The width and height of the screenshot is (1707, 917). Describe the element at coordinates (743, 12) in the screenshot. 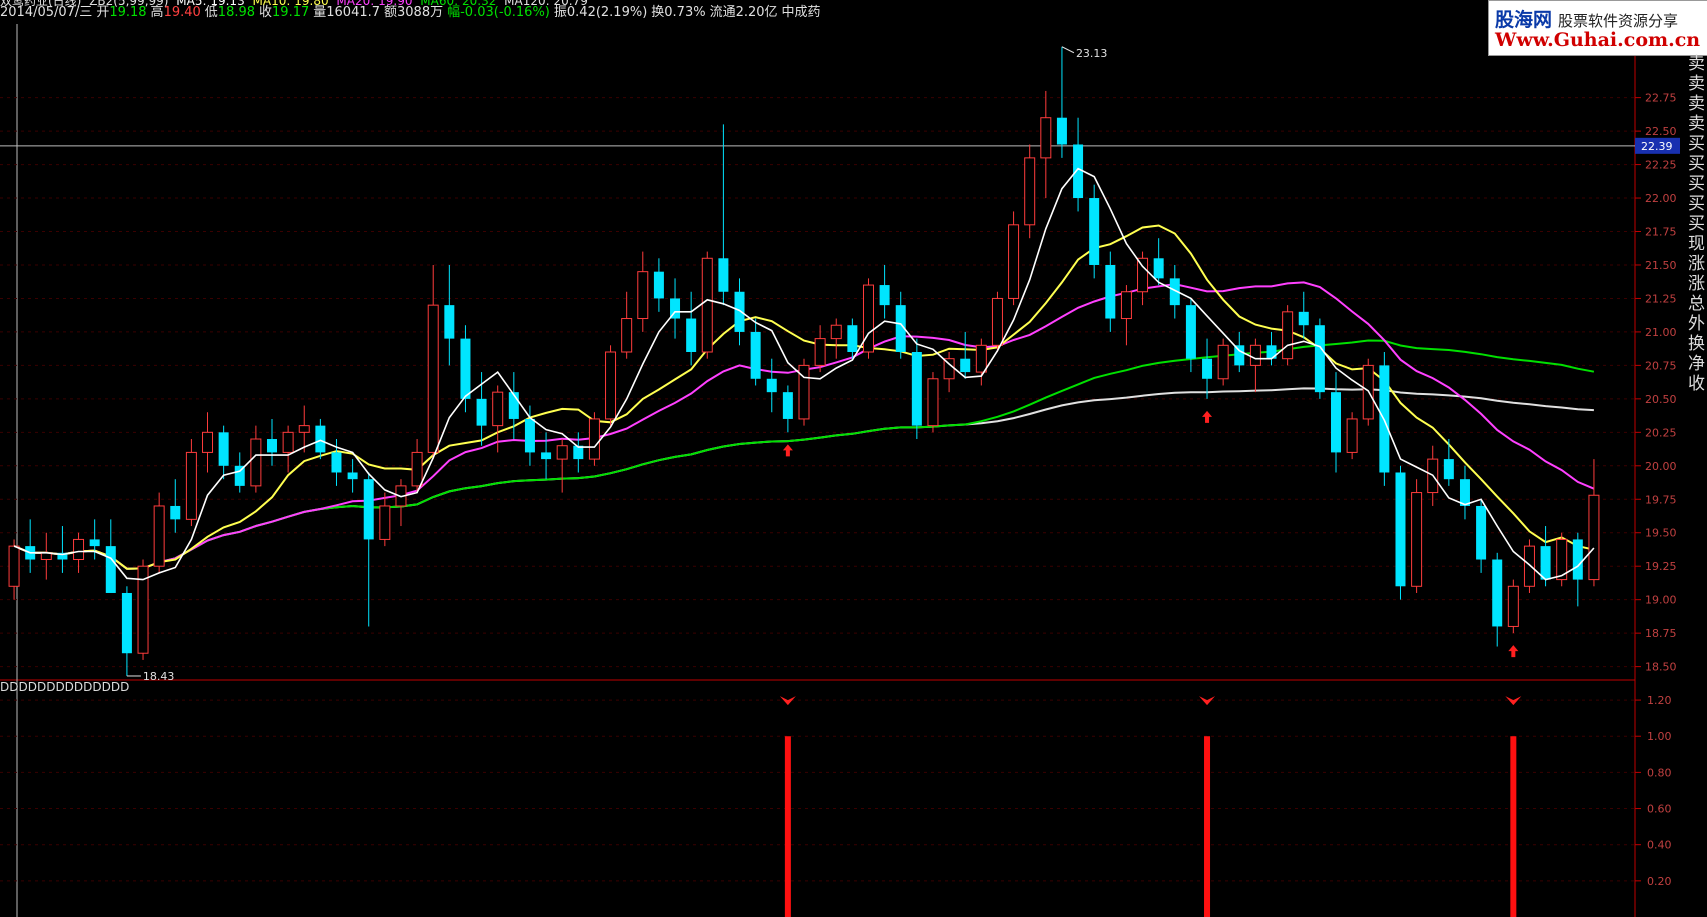

I see `float-cap-value: 流通2.20亿` at that location.